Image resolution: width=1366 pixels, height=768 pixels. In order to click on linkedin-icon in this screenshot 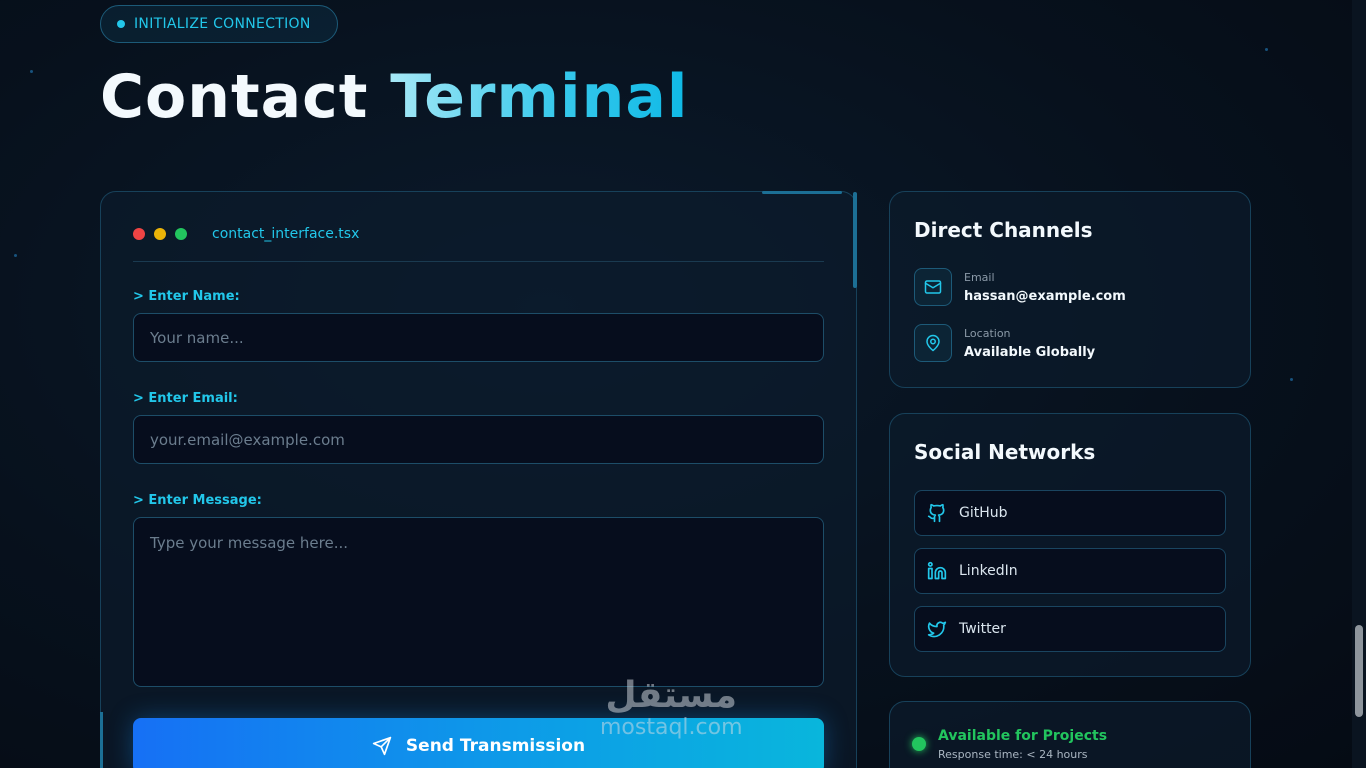, I will do `click(937, 570)`.